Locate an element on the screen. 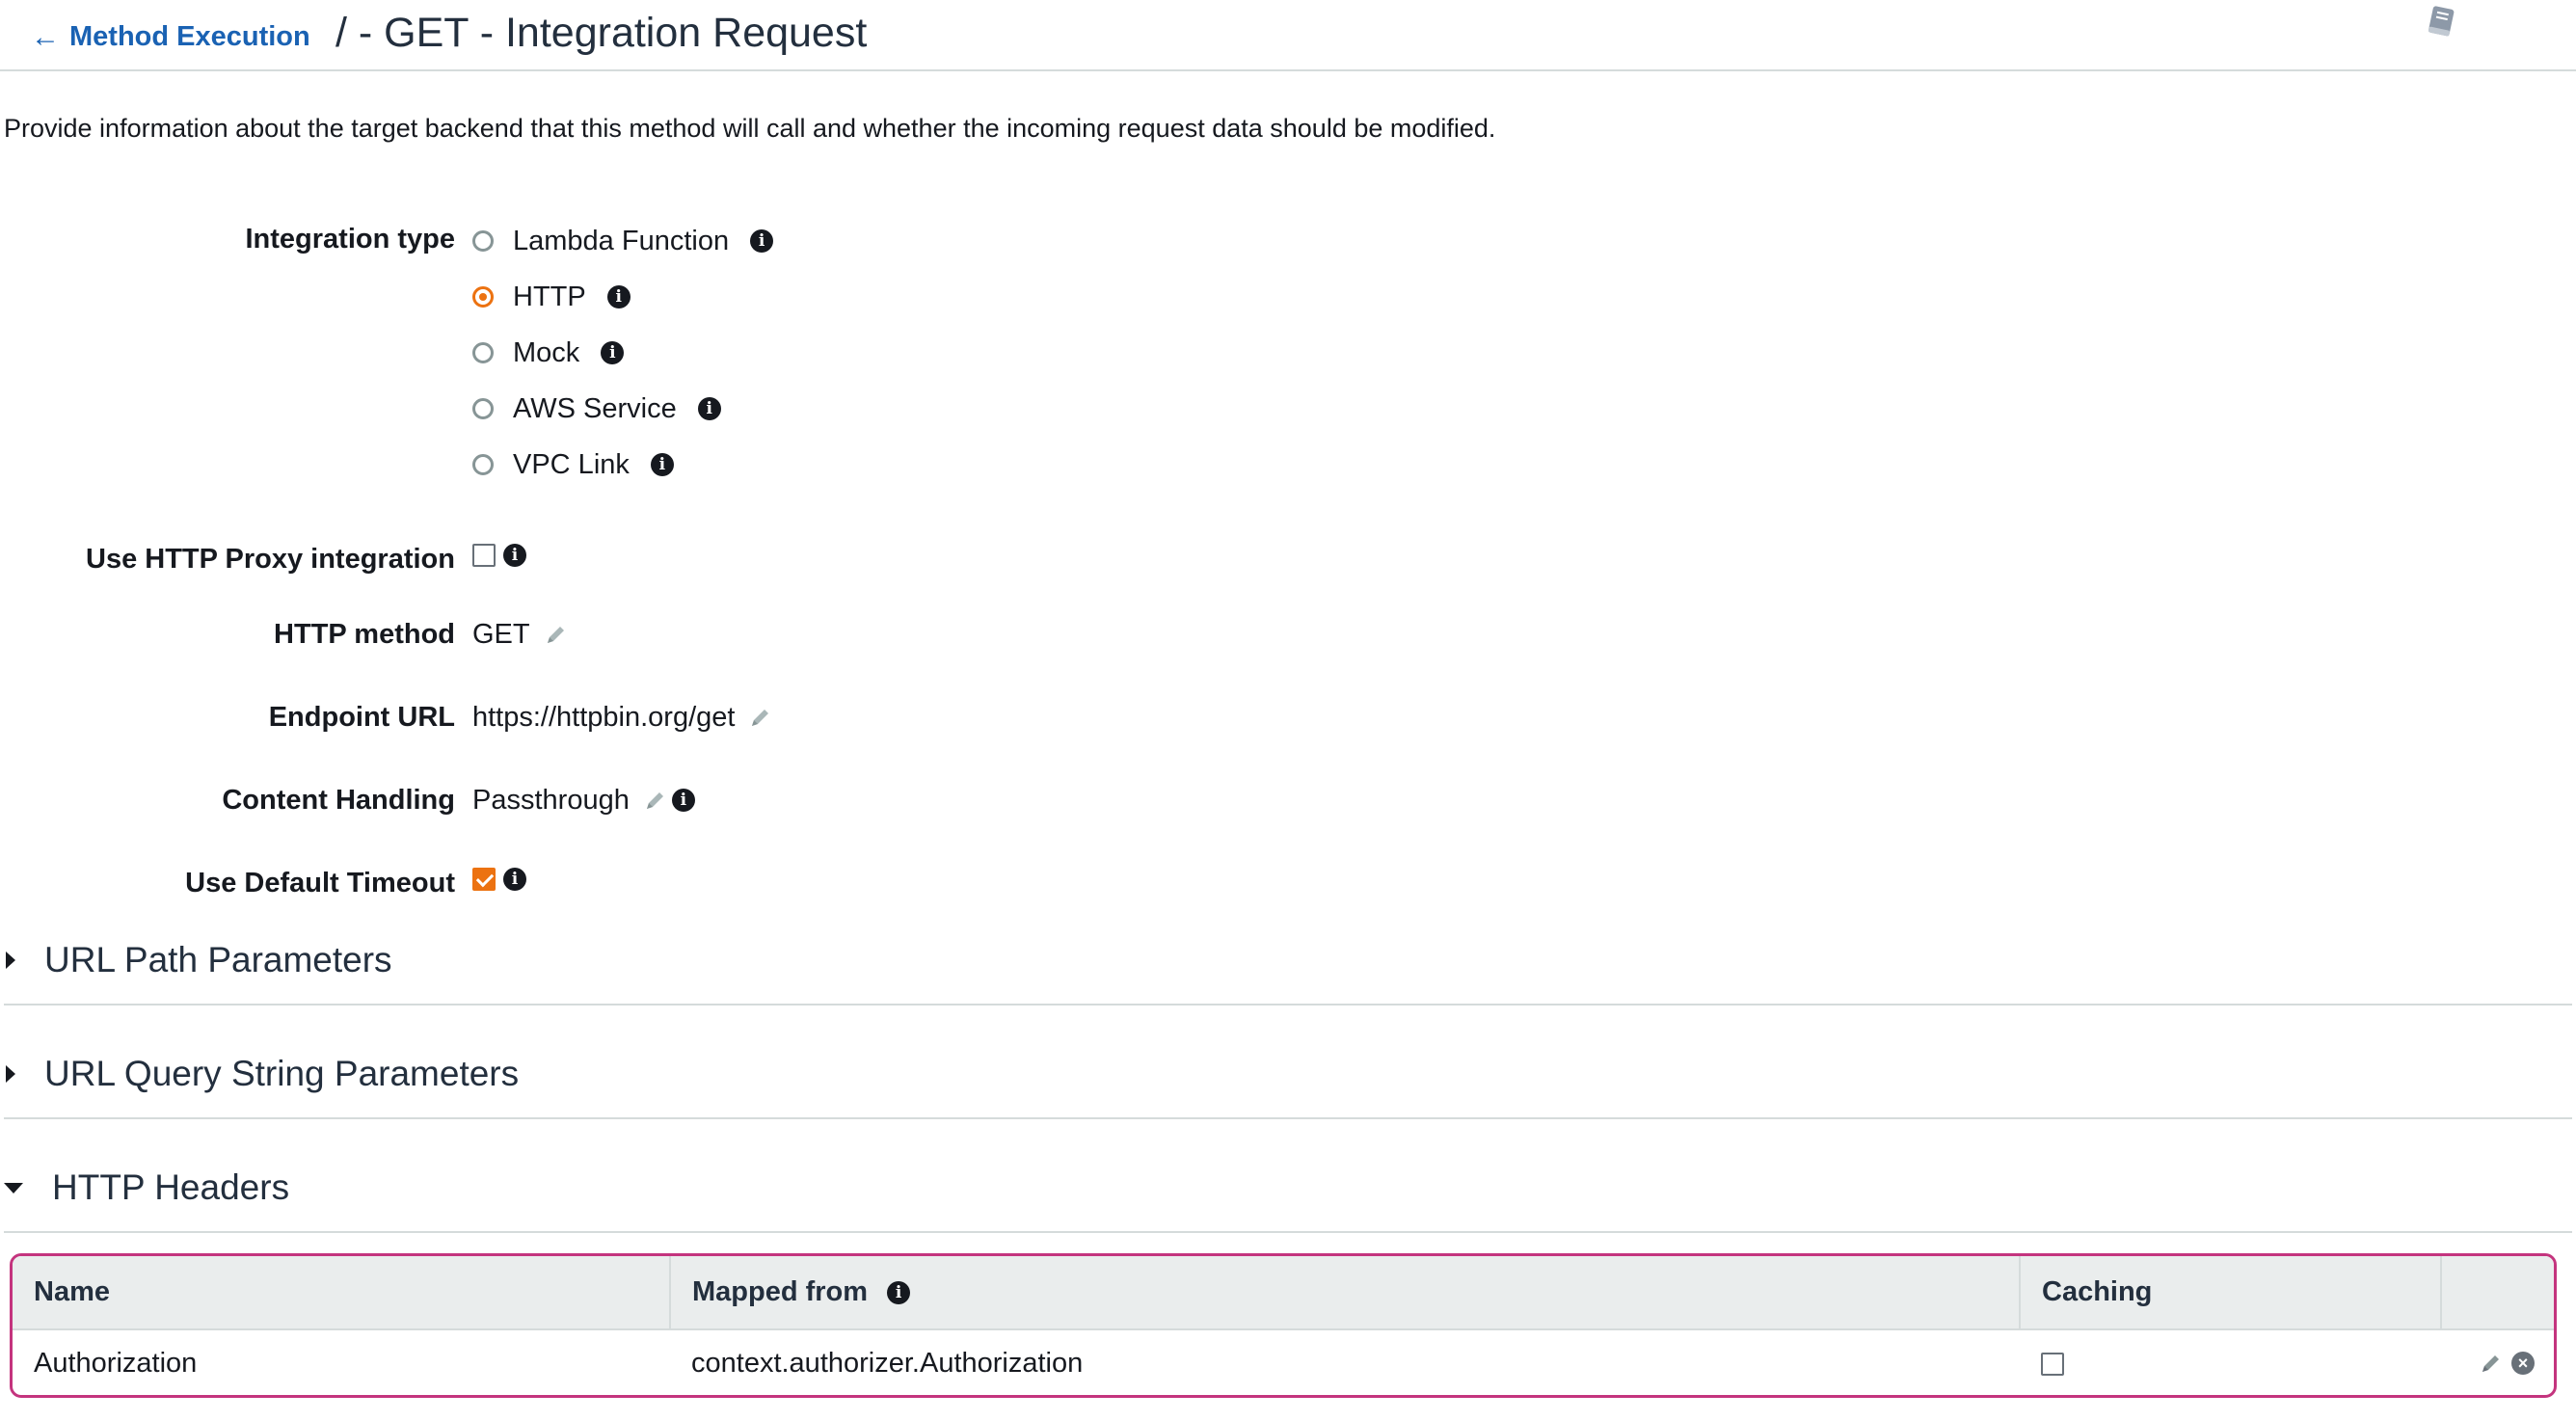 This screenshot has width=2576, height=1421. mapped-from-cell: context.authorizer.Authorization is located at coordinates (888, 1363).